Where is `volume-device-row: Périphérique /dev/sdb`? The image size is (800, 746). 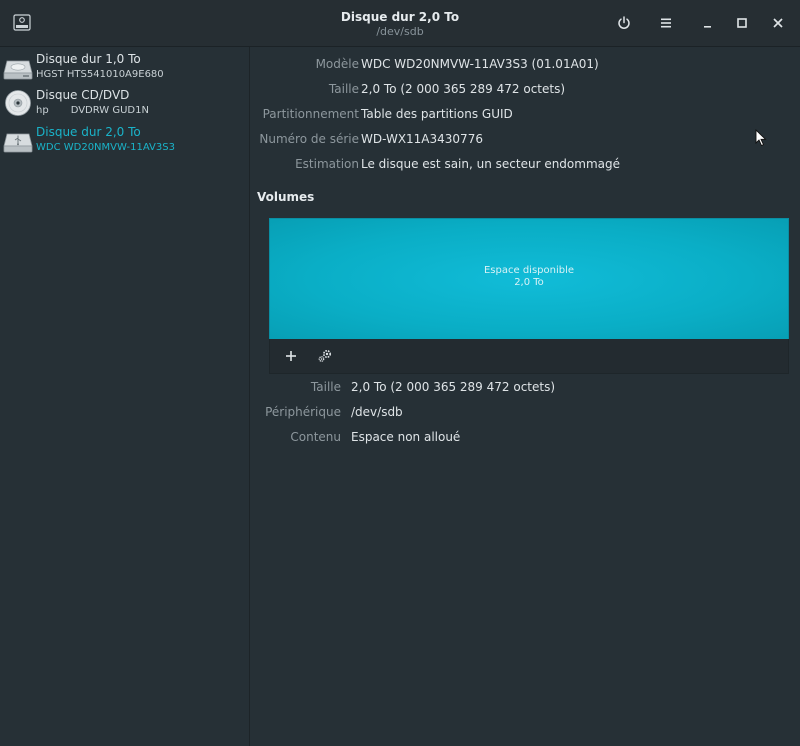
volume-device-row: Périphérique /dev/sdb is located at coordinates (525, 415).